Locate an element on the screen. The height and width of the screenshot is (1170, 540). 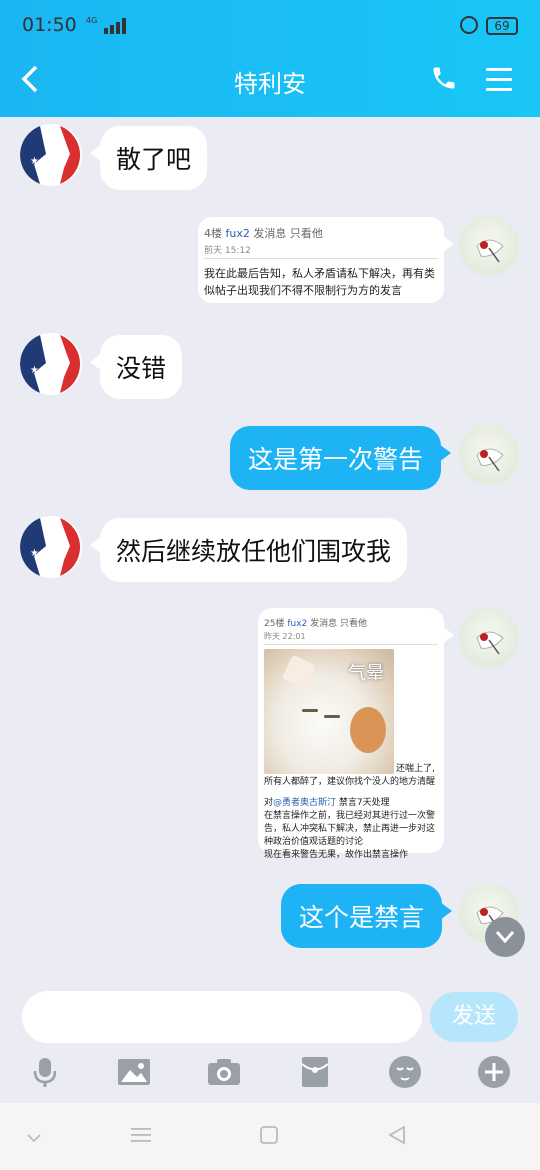
send-button: 发送 is located at coordinates (474, 1017).